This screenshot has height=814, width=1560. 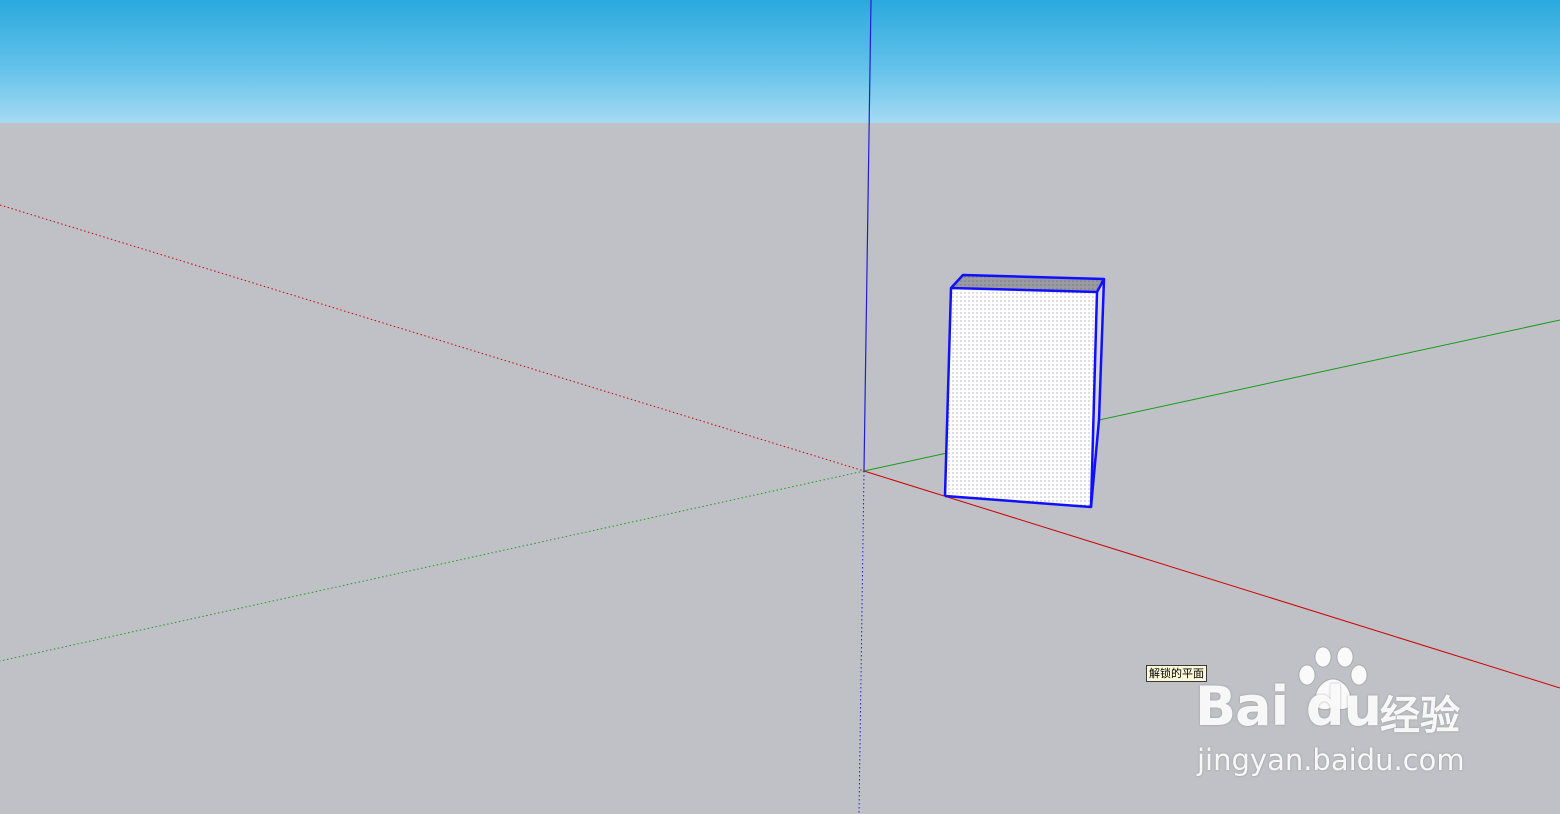 I want to click on box-front-face, so click(x=1021, y=397).